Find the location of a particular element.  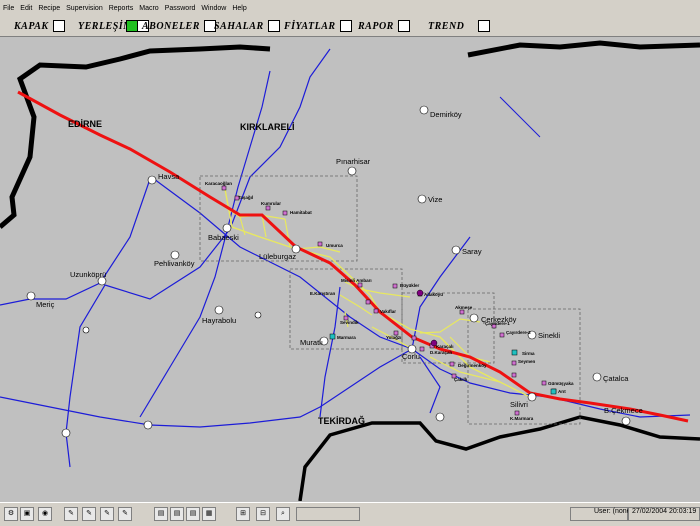

menu-password: Password is located at coordinates (180, 8).